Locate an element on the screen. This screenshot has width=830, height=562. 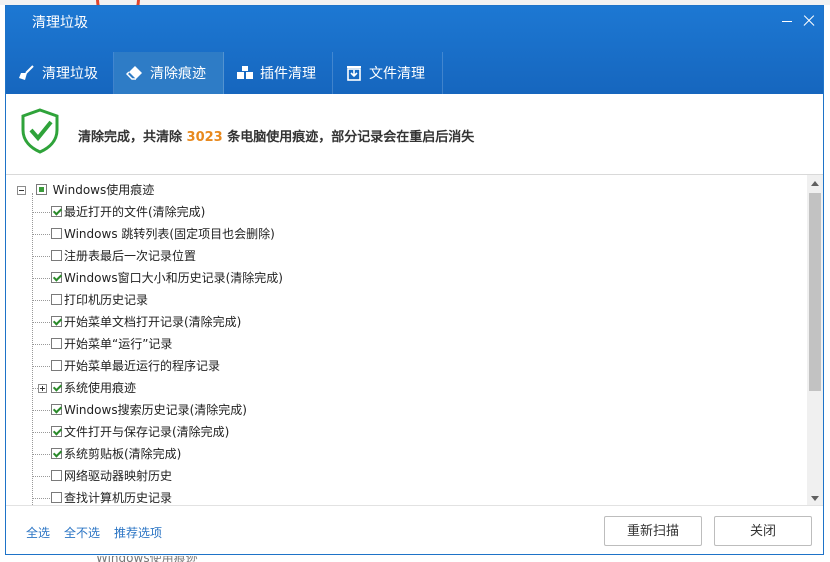
tree-item: 开始菜单文档打开记录(清除完成) is located at coordinates (146, 322).